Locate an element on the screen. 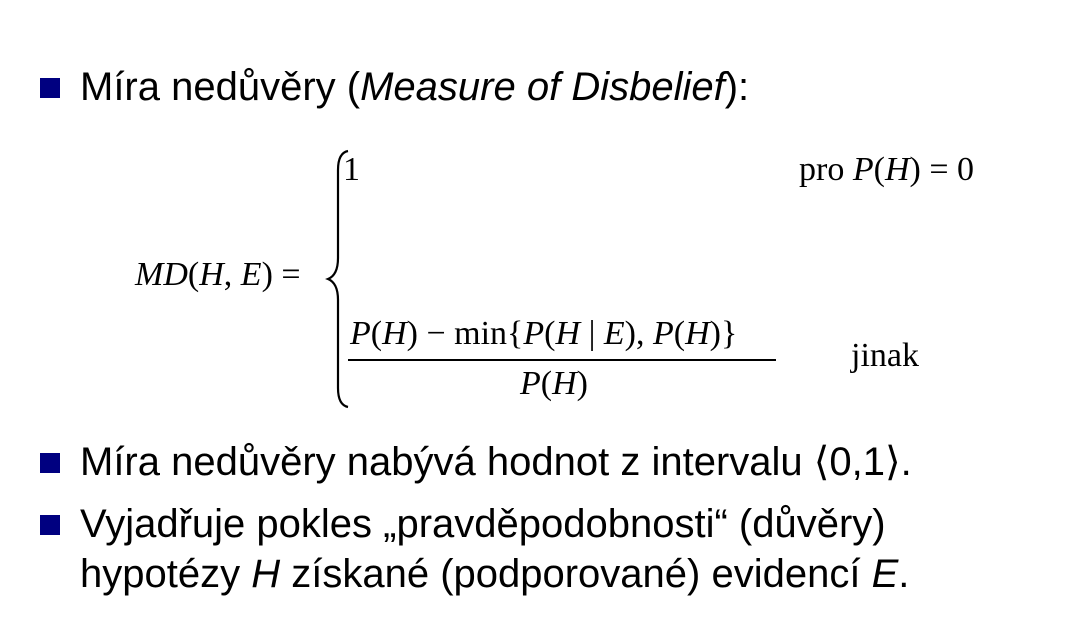 This screenshot has height=637, width=1069. fraction-bar is located at coordinates (562, 360).